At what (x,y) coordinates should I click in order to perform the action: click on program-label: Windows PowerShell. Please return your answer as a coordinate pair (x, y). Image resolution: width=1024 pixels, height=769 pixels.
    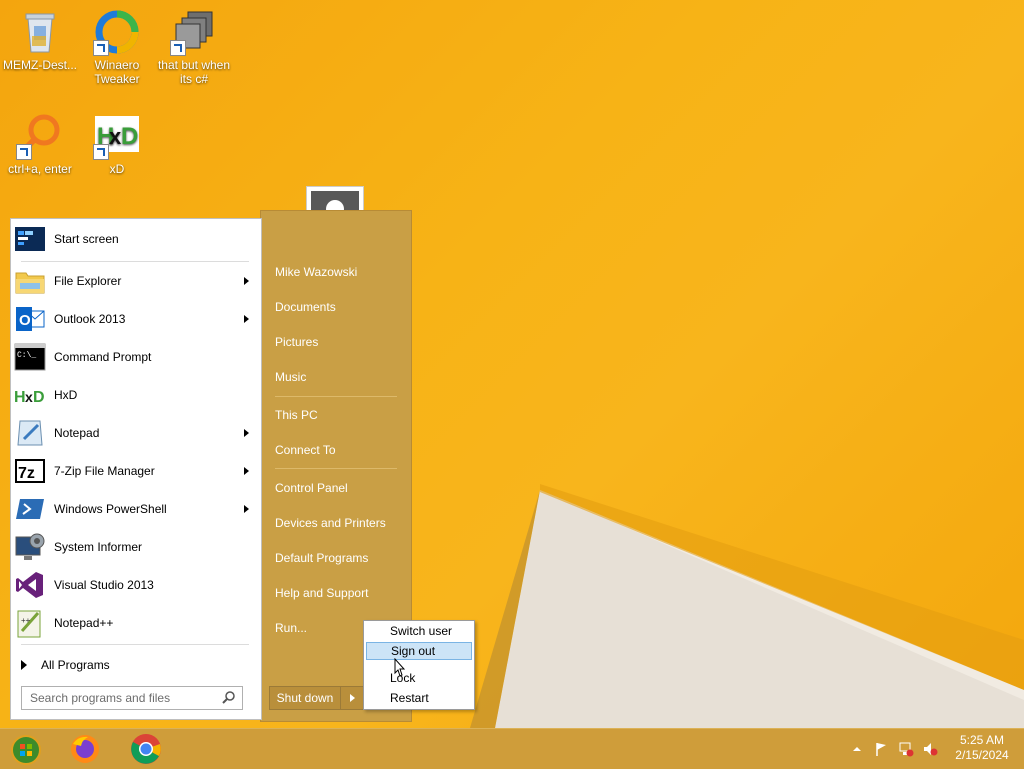
    Looking at the image, I should click on (110, 509).